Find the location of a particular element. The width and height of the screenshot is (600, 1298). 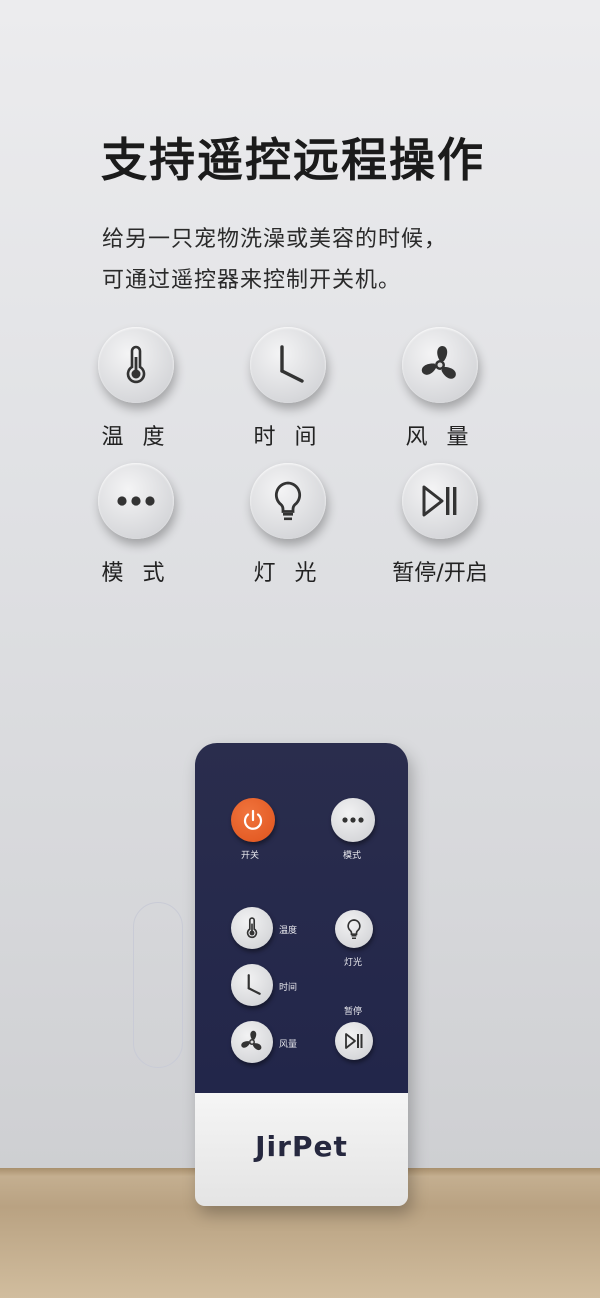

fan-button is located at coordinates (252, 1042).